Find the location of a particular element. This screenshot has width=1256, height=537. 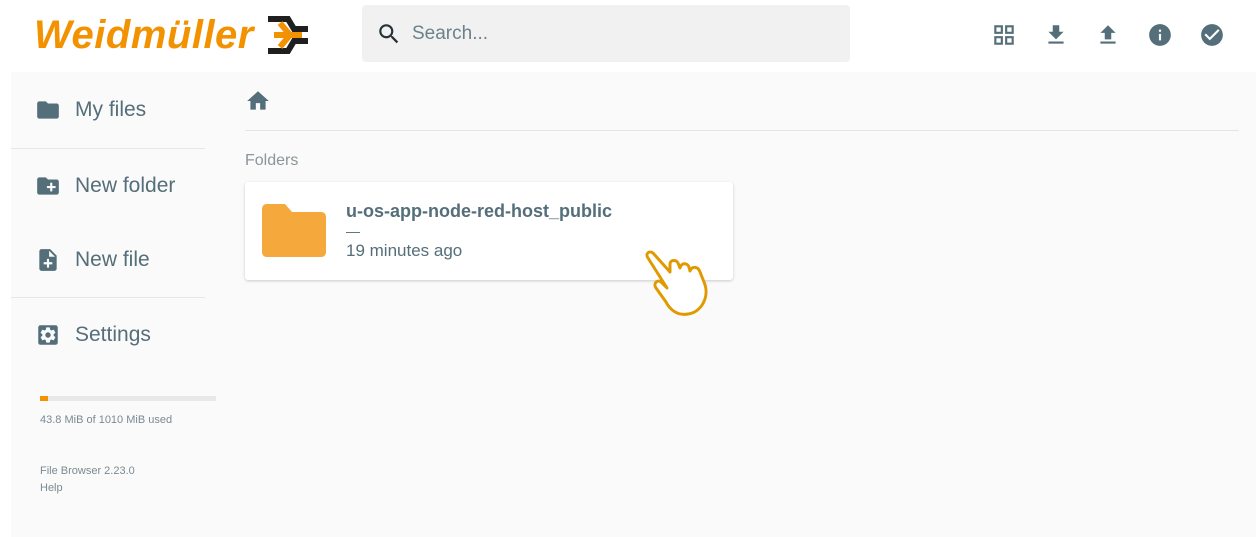

quota-progress-bar is located at coordinates (128, 398).